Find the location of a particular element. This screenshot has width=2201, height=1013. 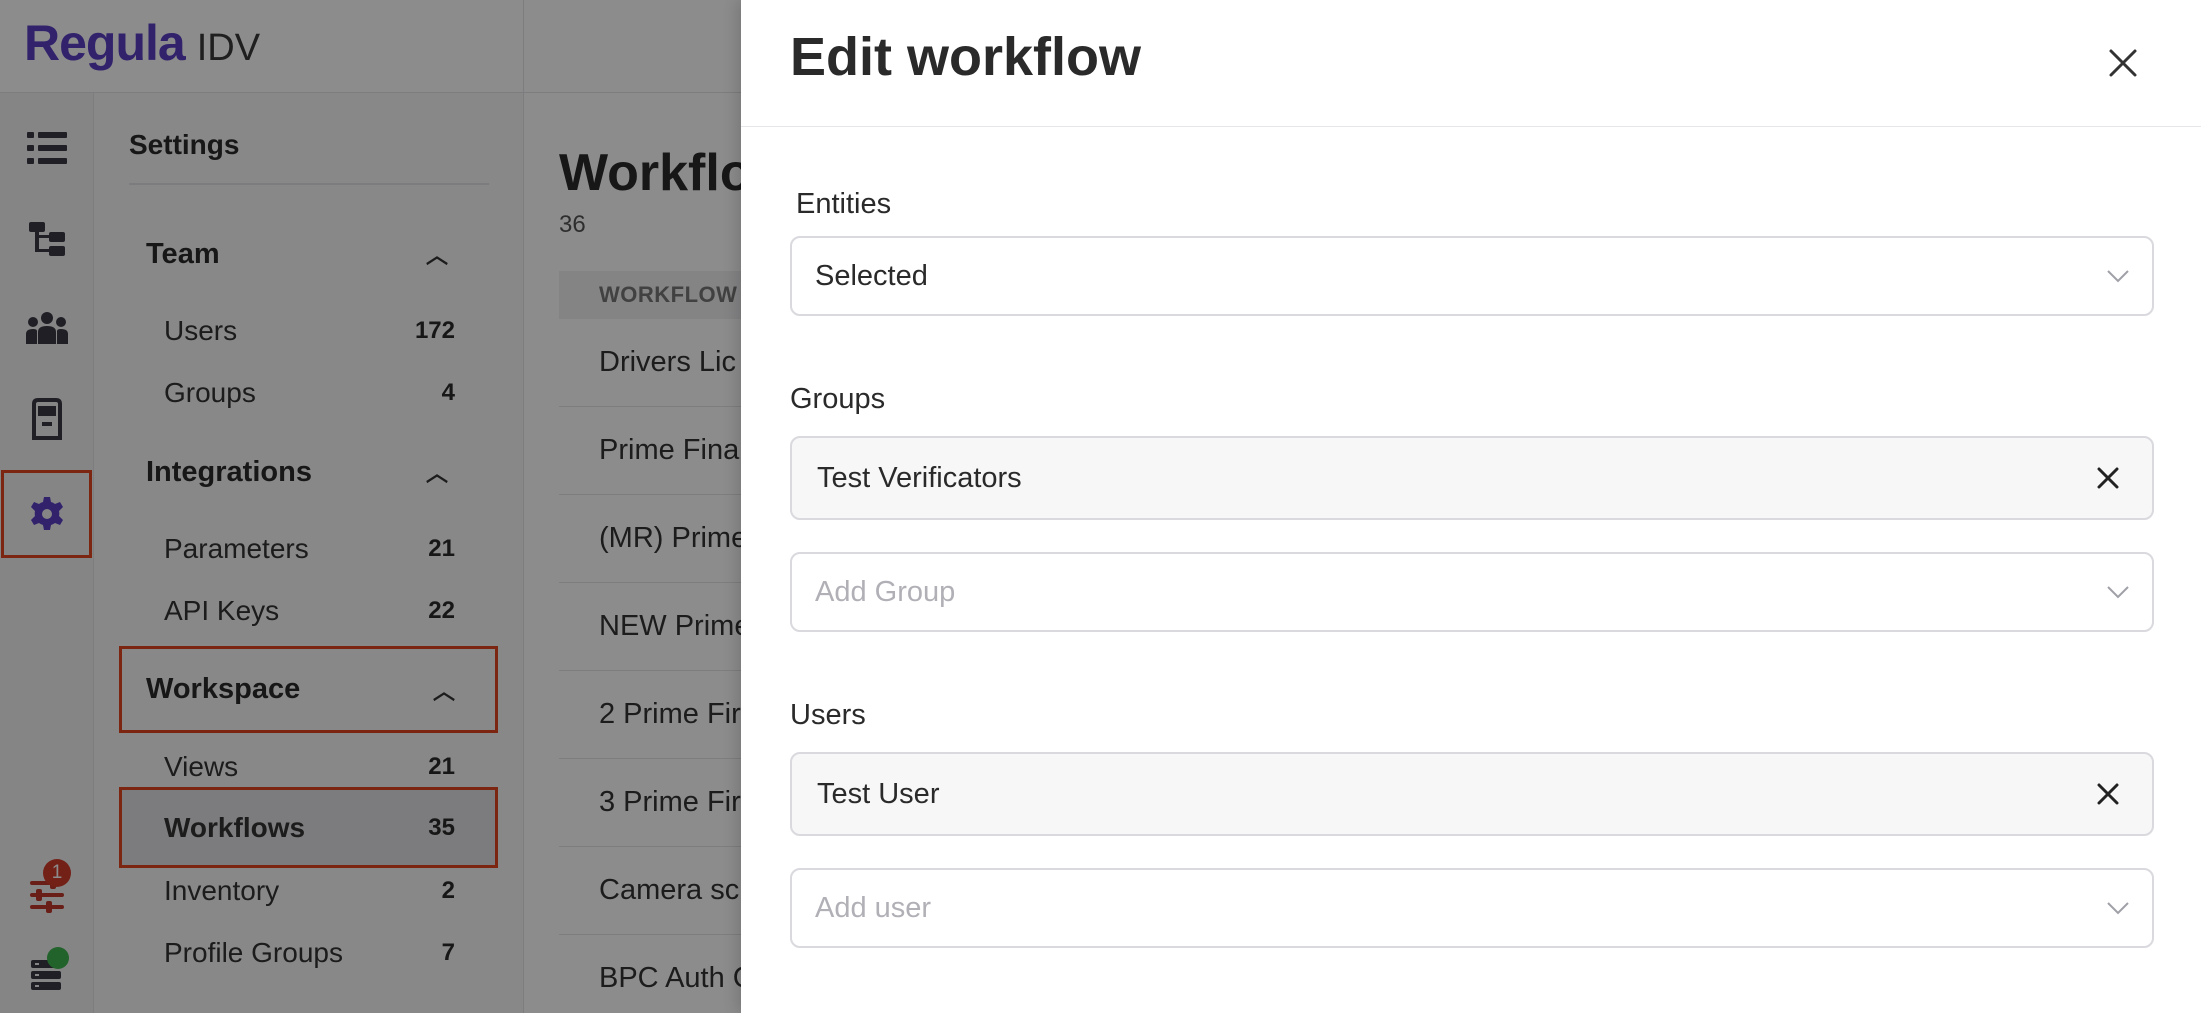

drawer-title: Edit workflow is located at coordinates (965, 57).